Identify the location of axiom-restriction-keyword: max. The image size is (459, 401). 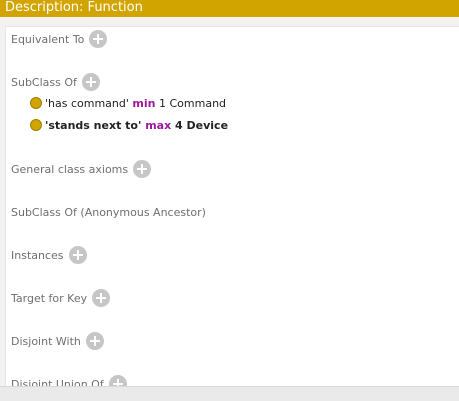
(158, 125).